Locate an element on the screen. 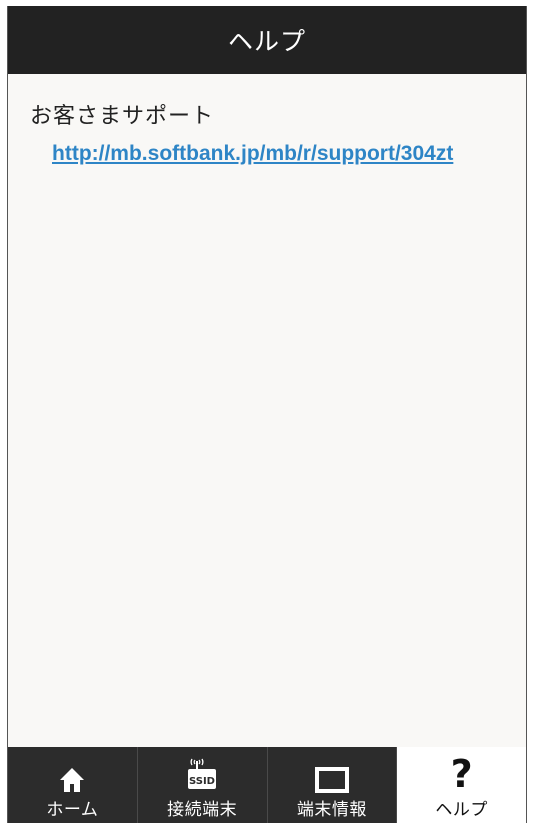  home-icon is located at coordinates (72, 774).